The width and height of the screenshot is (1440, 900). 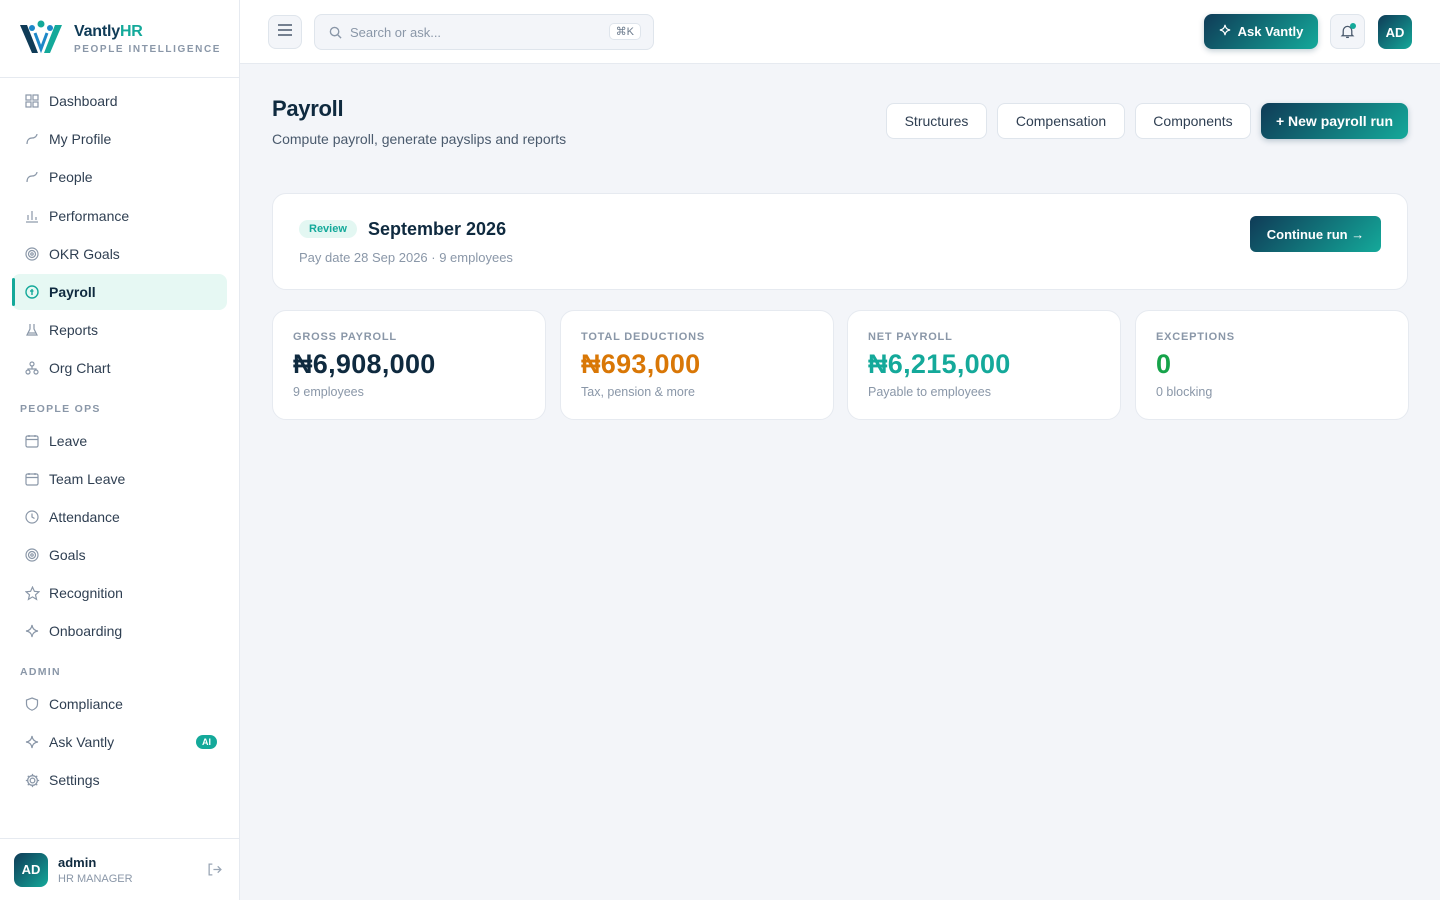 I want to click on user-name: admin, so click(x=77, y=862).